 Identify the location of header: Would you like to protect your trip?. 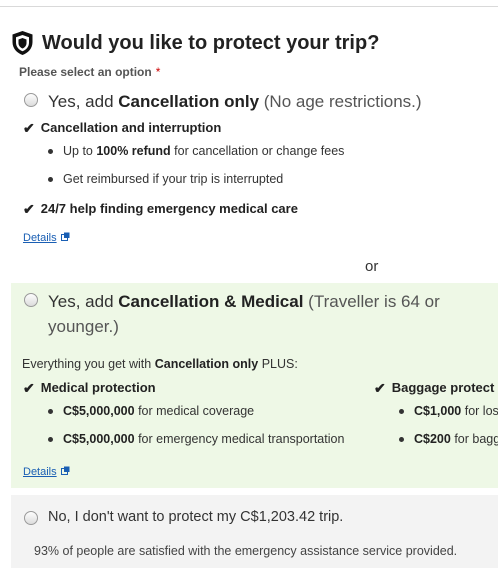
(195, 43).